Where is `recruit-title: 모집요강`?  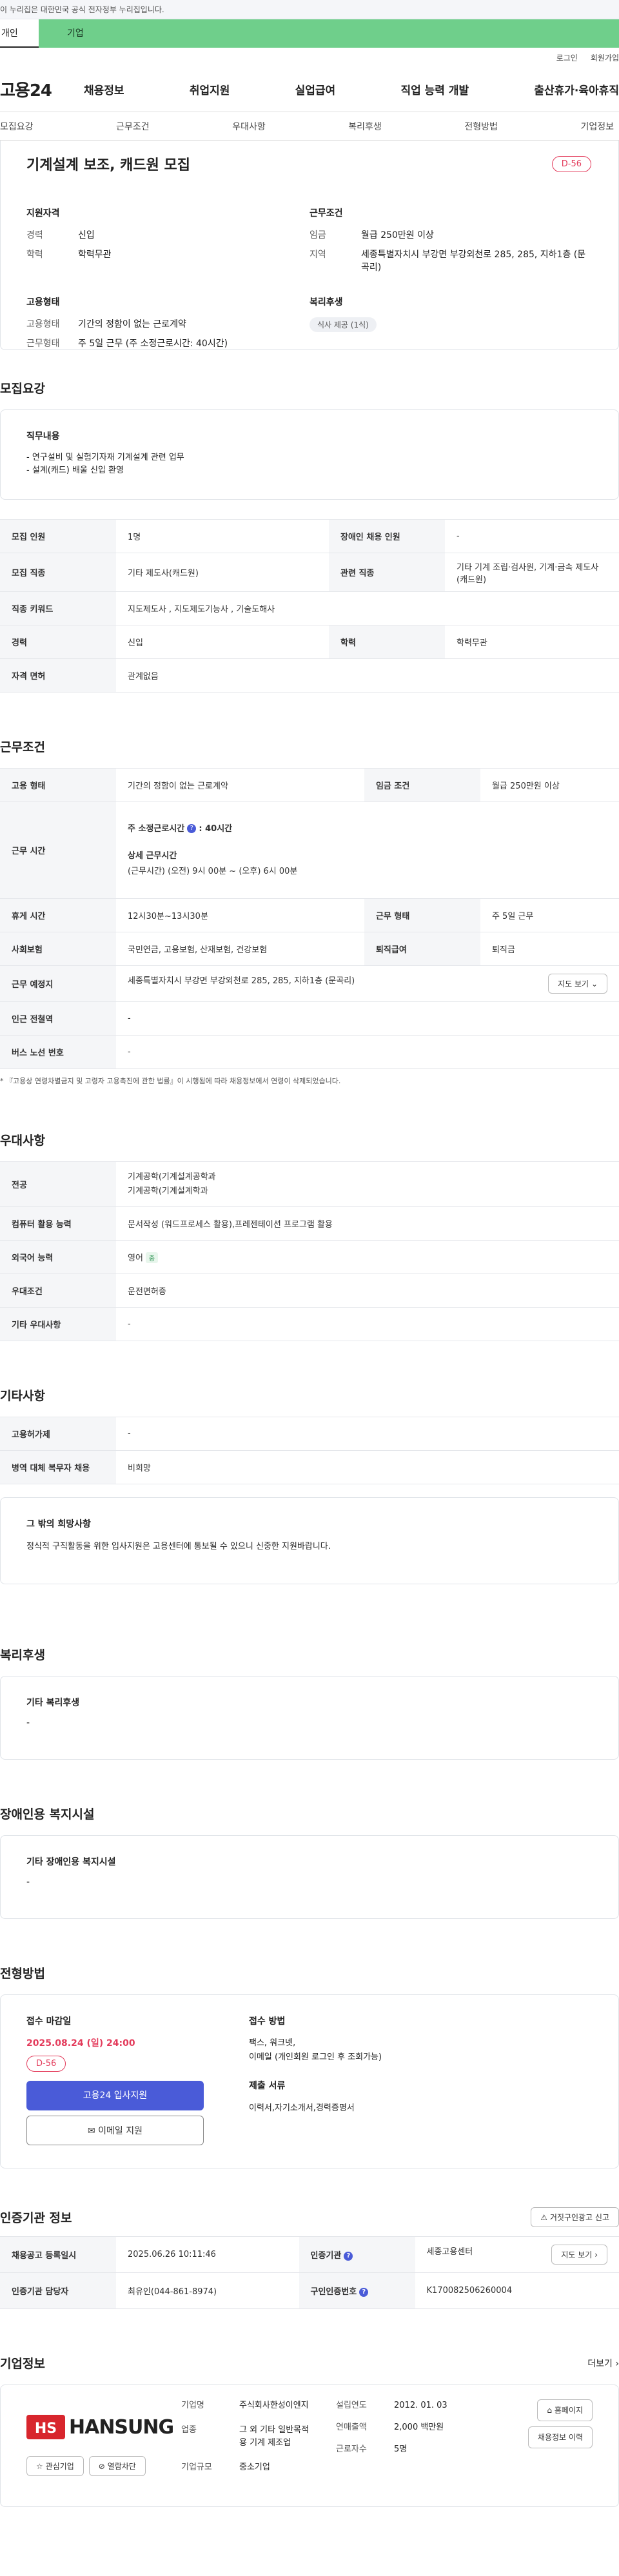 recruit-title: 모집요강 is located at coordinates (22, 389).